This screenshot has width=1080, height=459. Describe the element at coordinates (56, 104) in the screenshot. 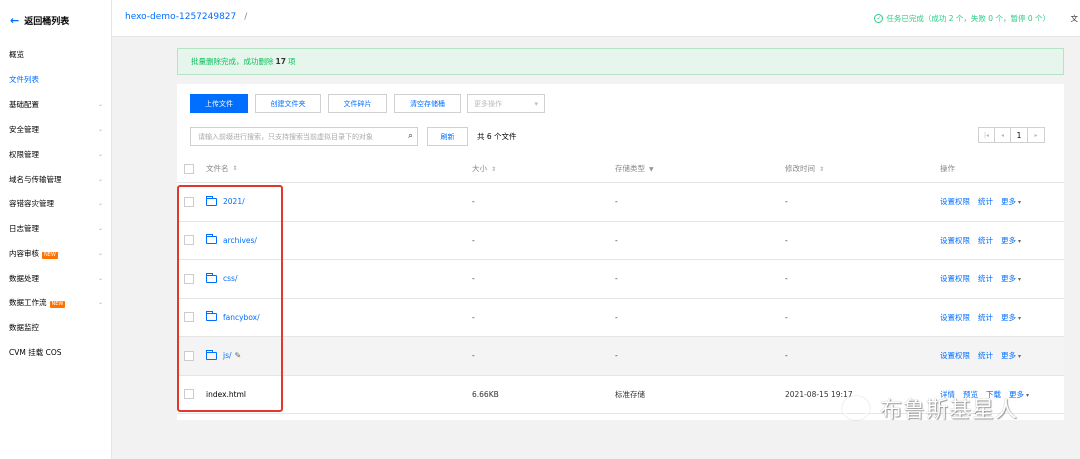

I see `sidebar-item-basic-config: 基础配置 ⌄` at that location.